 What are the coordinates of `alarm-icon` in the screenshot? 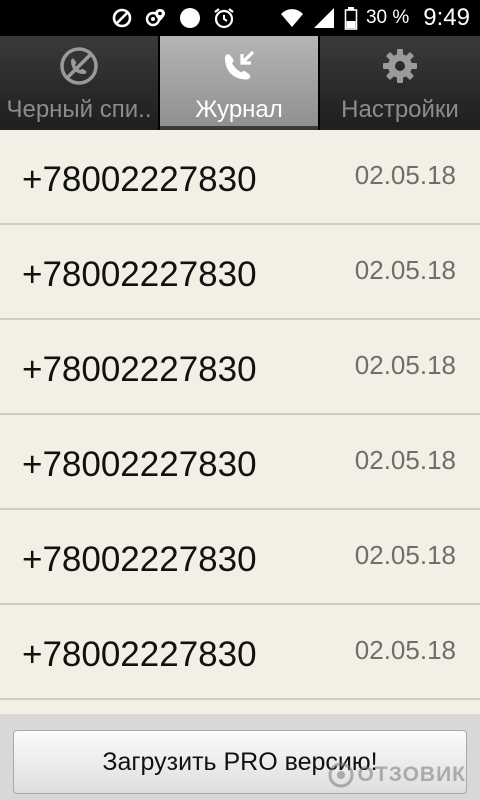 It's located at (224, 18).